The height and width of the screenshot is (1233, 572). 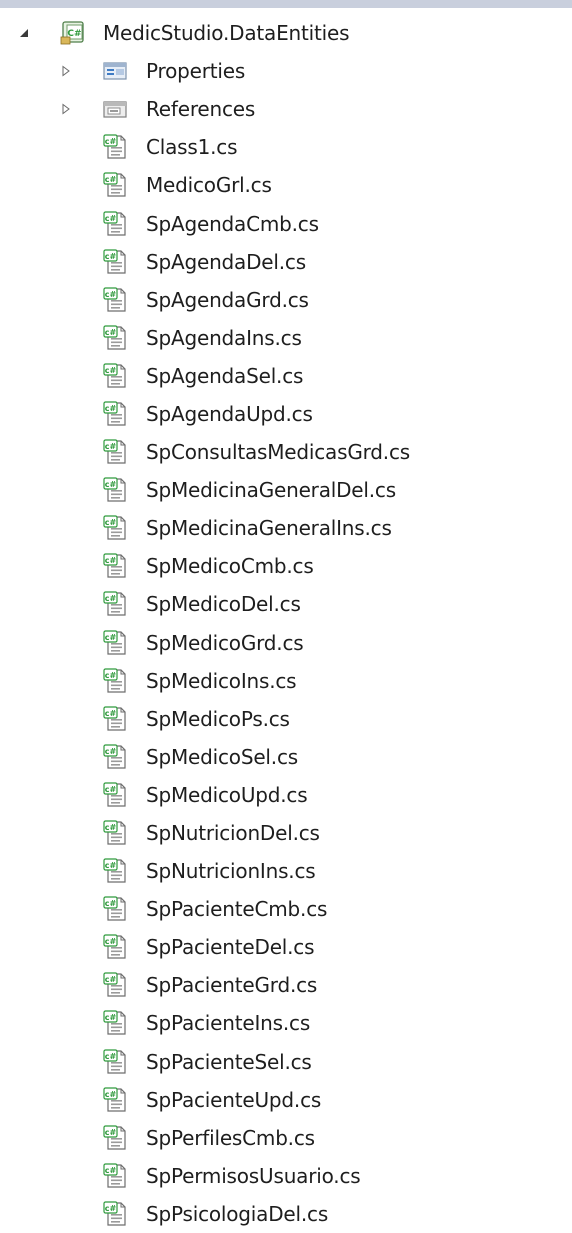 What do you see at coordinates (286, 566) in the screenshot?
I see `tree-node-file: c# SpMedicoCmb.cs` at bounding box center [286, 566].